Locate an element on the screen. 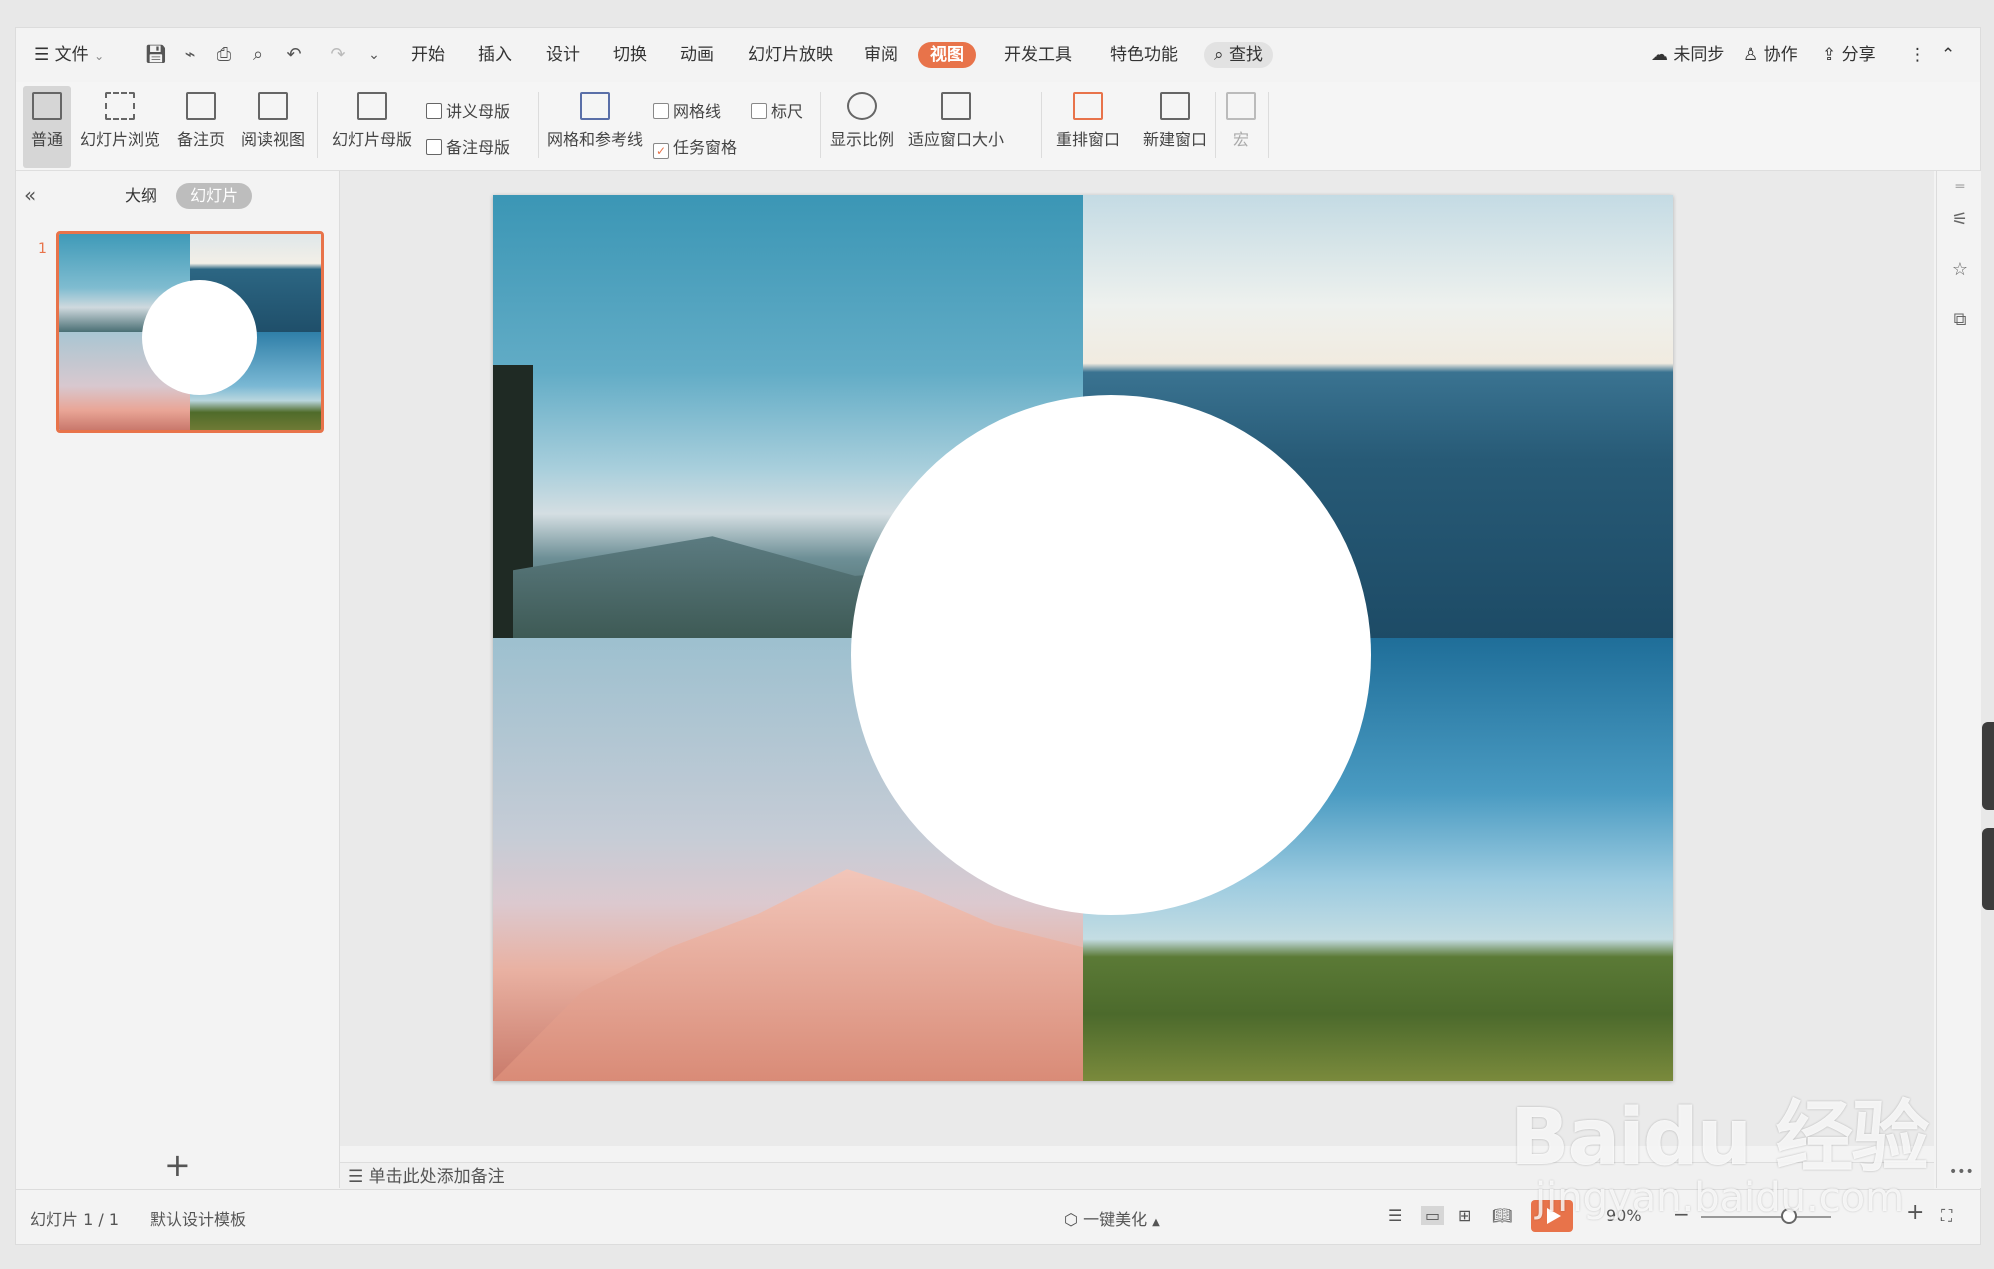 Image resolution: width=1994 pixels, height=1269 pixels. format-painter-icon: ⌁ is located at coordinates (190, 55).